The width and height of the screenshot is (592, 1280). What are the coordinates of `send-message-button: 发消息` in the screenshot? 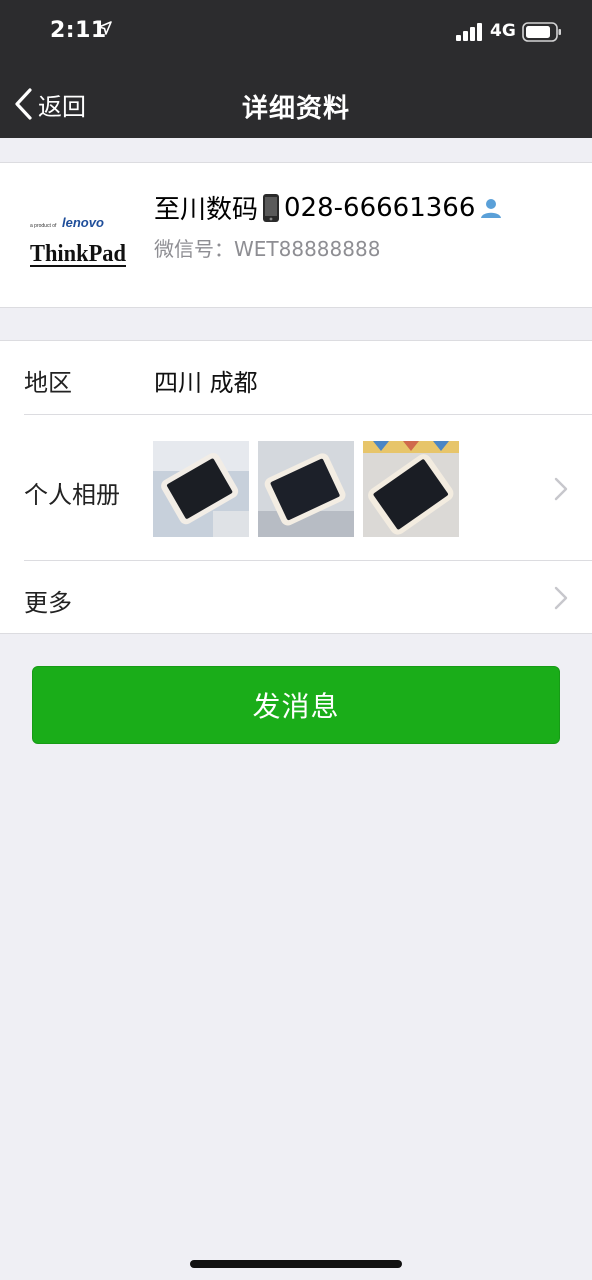 It's located at (296, 705).